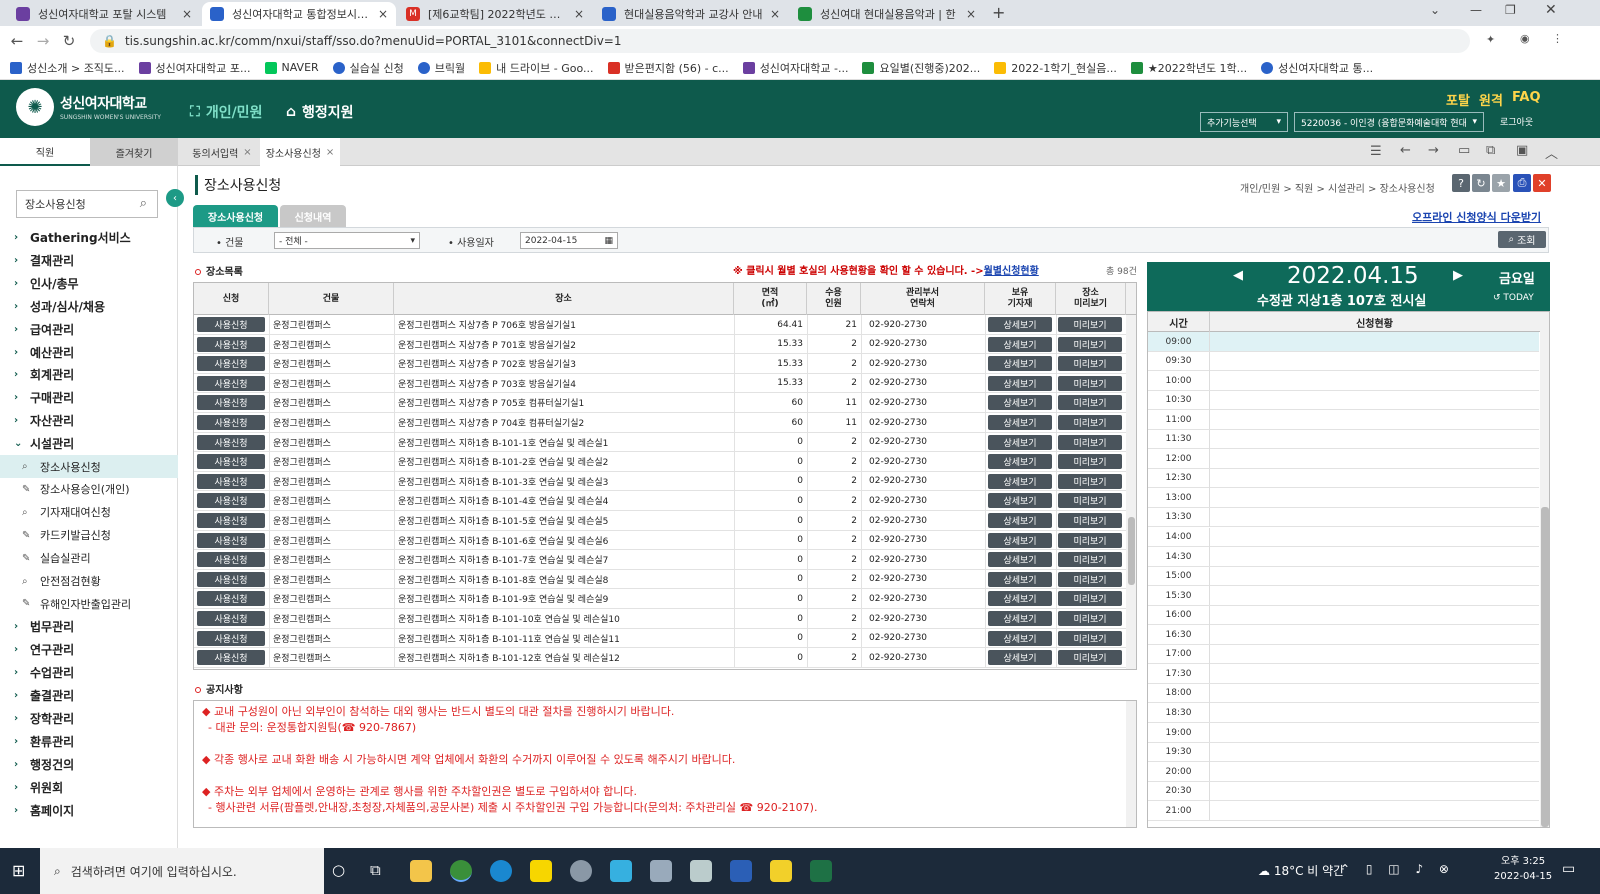  Describe the element at coordinates (313, 216) in the screenshot. I see `subtab-request-history: 신청내역` at that location.